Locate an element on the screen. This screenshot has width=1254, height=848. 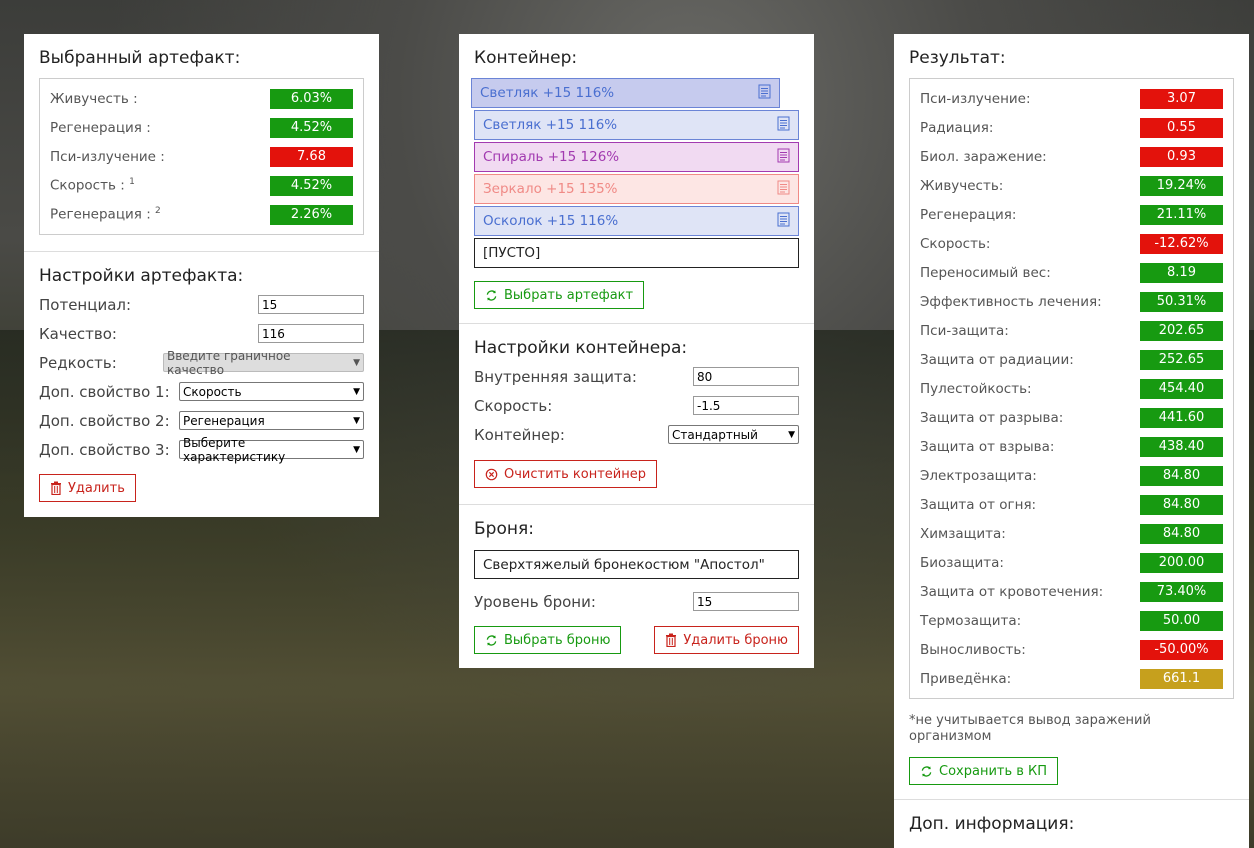
stat-label-text: Защита от радиации: is located at coordinates (997, 359).